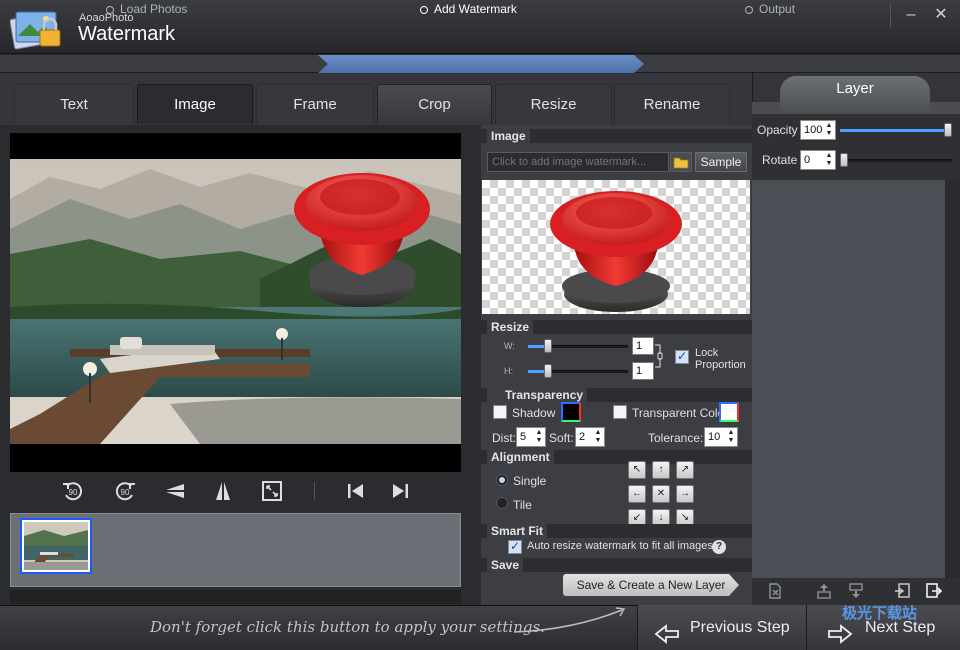 This screenshot has width=960, height=650. What do you see at coordinates (481, 64) in the screenshot?
I see `active-step-highlight` at bounding box center [481, 64].